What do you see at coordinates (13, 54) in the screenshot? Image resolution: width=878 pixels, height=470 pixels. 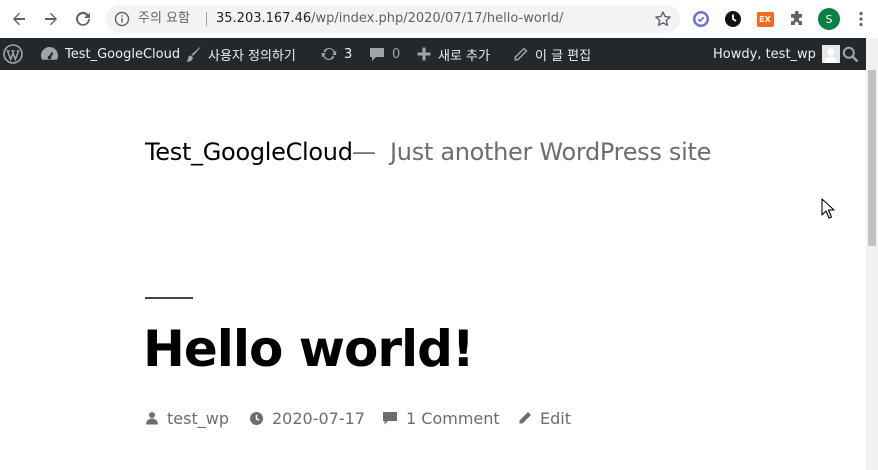 I see `wordpress-logo-icon` at bounding box center [13, 54].